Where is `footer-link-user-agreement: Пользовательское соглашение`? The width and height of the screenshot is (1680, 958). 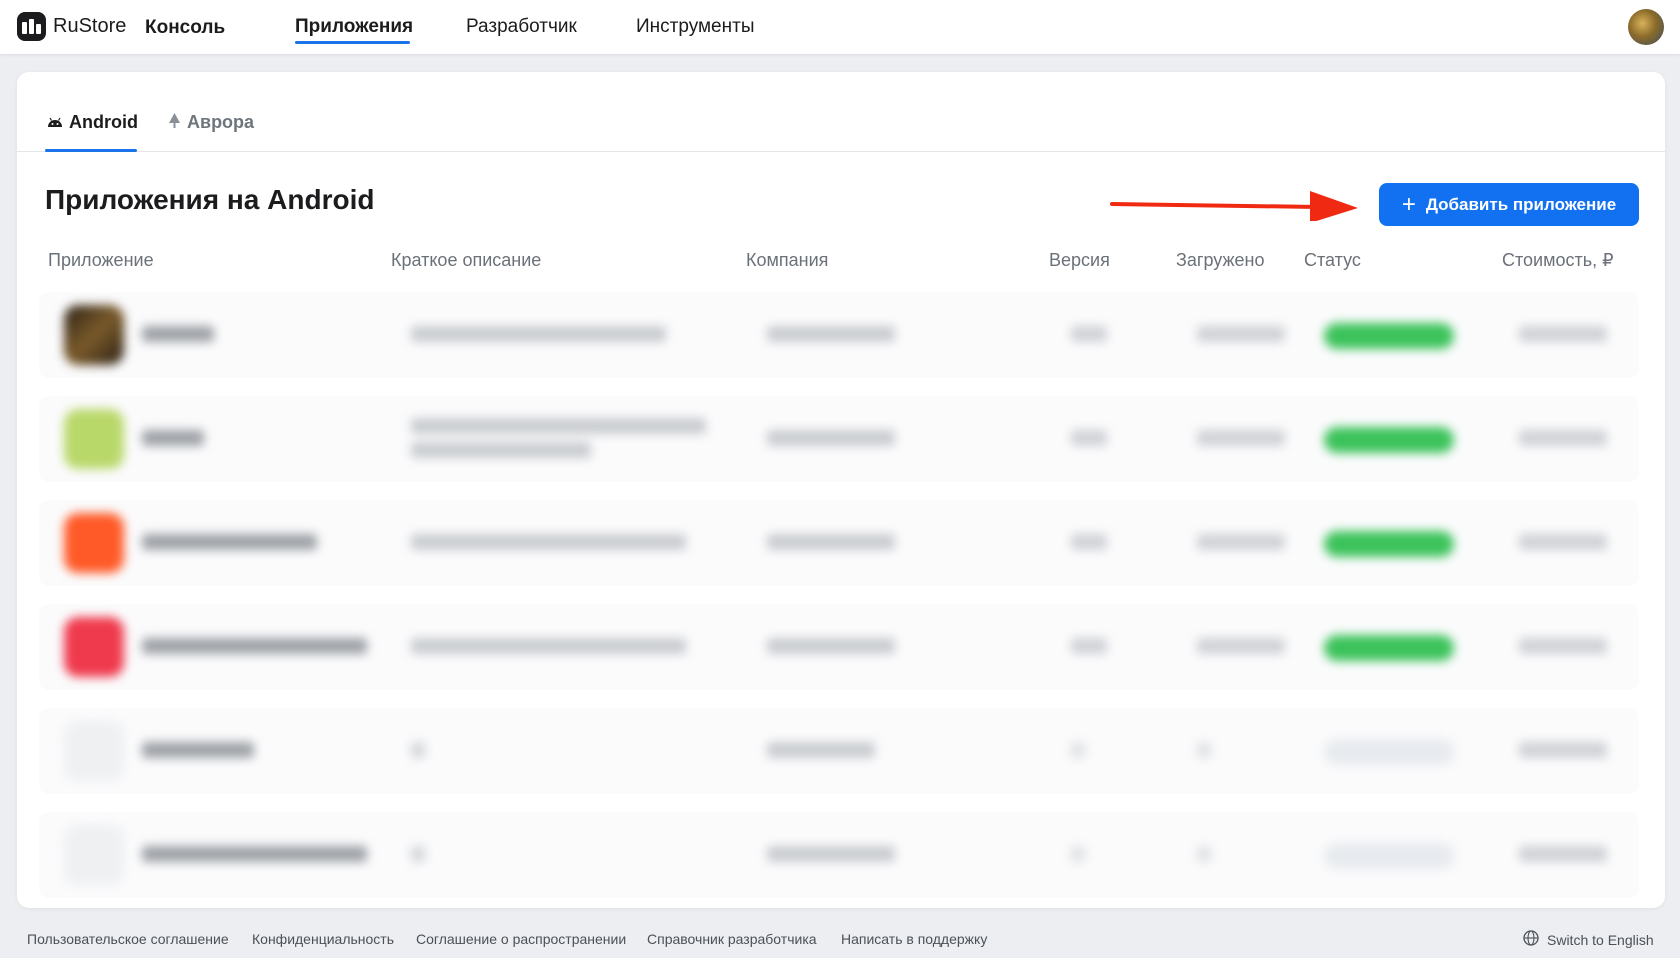
footer-link-user-agreement: Пользовательское соглашение is located at coordinates (128, 939).